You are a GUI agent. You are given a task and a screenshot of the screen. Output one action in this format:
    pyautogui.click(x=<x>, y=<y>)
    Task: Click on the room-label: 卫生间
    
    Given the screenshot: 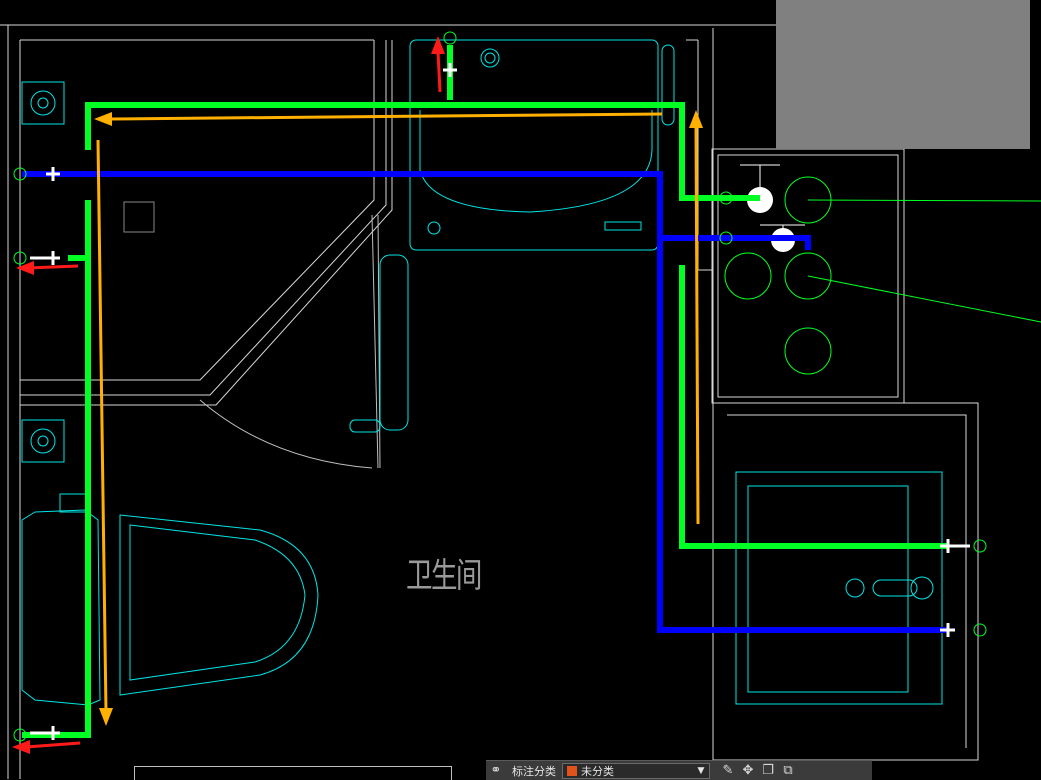 What is the action you would take?
    pyautogui.click(x=444, y=576)
    